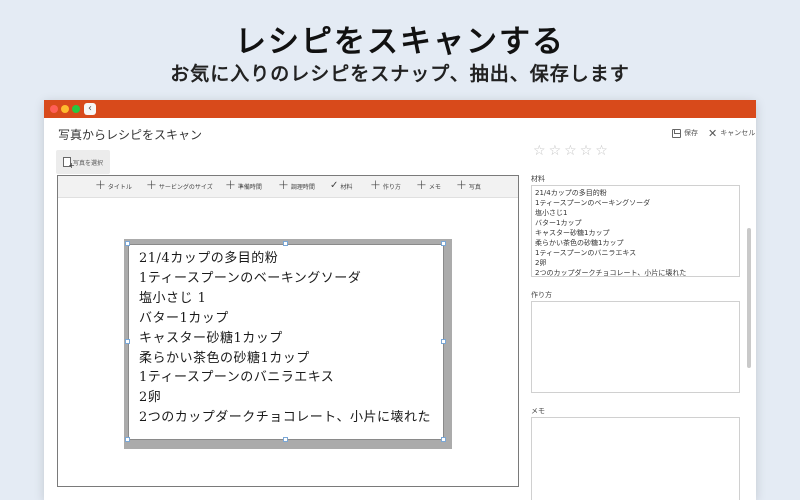 Image resolution: width=800 pixels, height=500 pixels. What do you see at coordinates (184, 318) in the screenshot?
I see `photo-text-line: バター1カップ` at bounding box center [184, 318].